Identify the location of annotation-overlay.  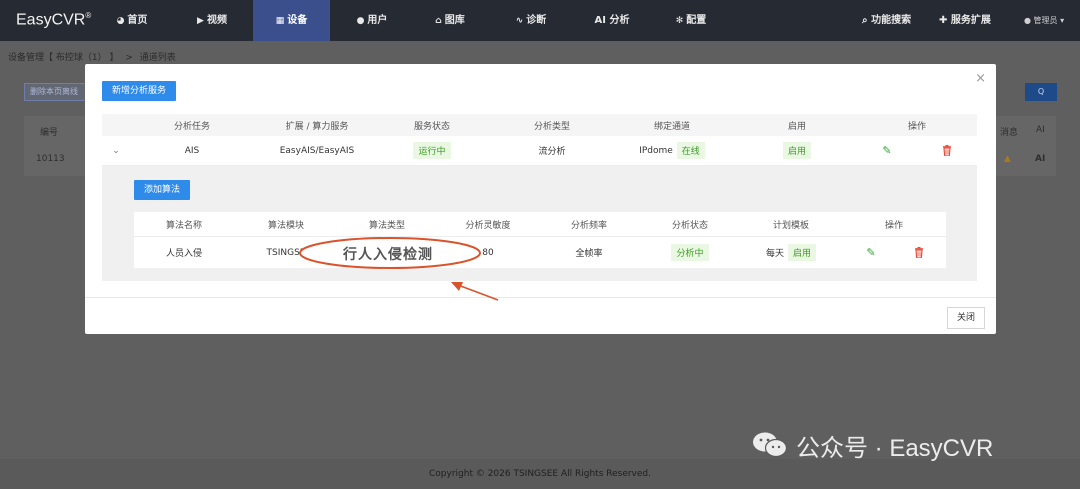
(399, 269).